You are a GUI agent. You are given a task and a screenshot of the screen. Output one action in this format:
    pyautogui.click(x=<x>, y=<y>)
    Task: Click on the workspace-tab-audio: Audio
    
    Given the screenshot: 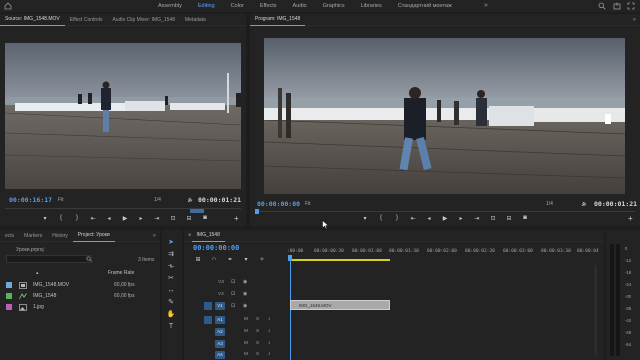 What is the action you would take?
    pyautogui.click(x=300, y=6)
    